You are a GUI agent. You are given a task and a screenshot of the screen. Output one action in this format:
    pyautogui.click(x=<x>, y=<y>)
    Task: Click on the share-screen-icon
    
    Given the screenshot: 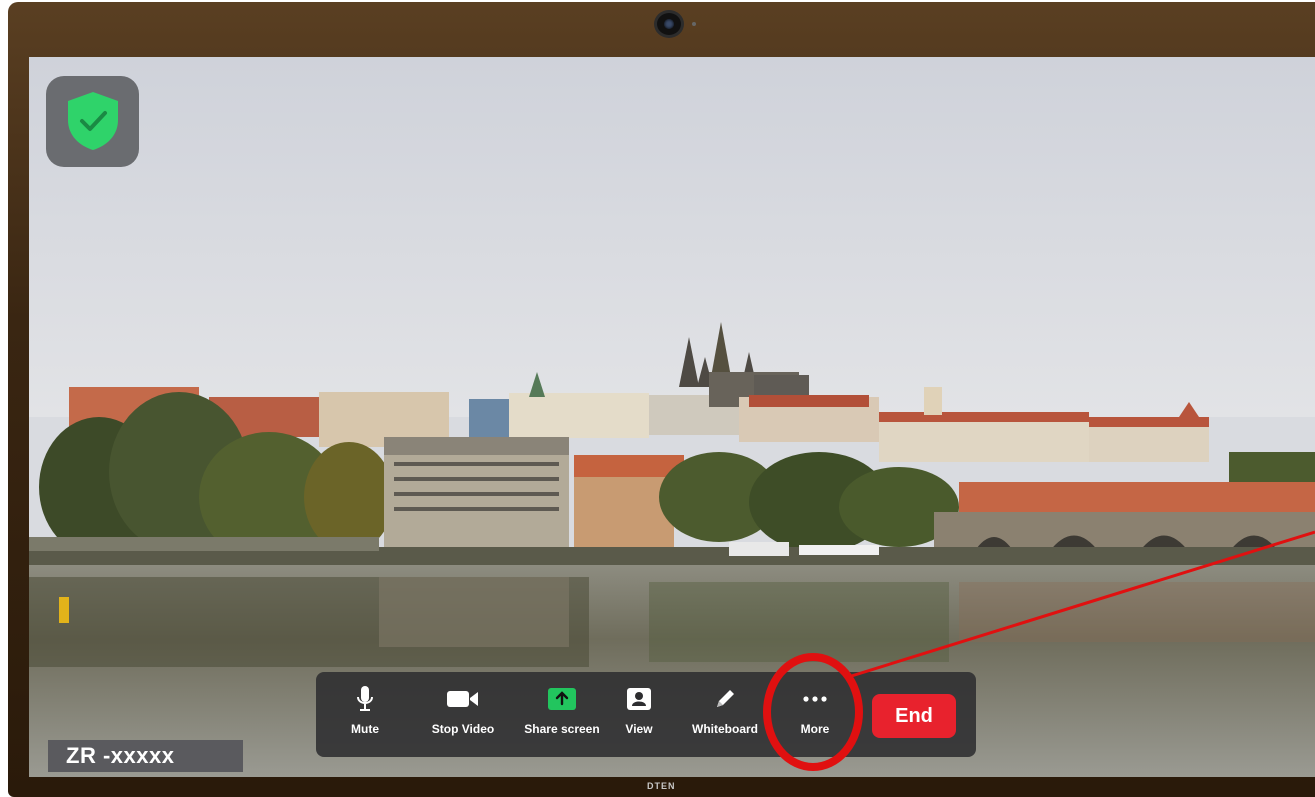 What is the action you would take?
    pyautogui.click(x=562, y=699)
    